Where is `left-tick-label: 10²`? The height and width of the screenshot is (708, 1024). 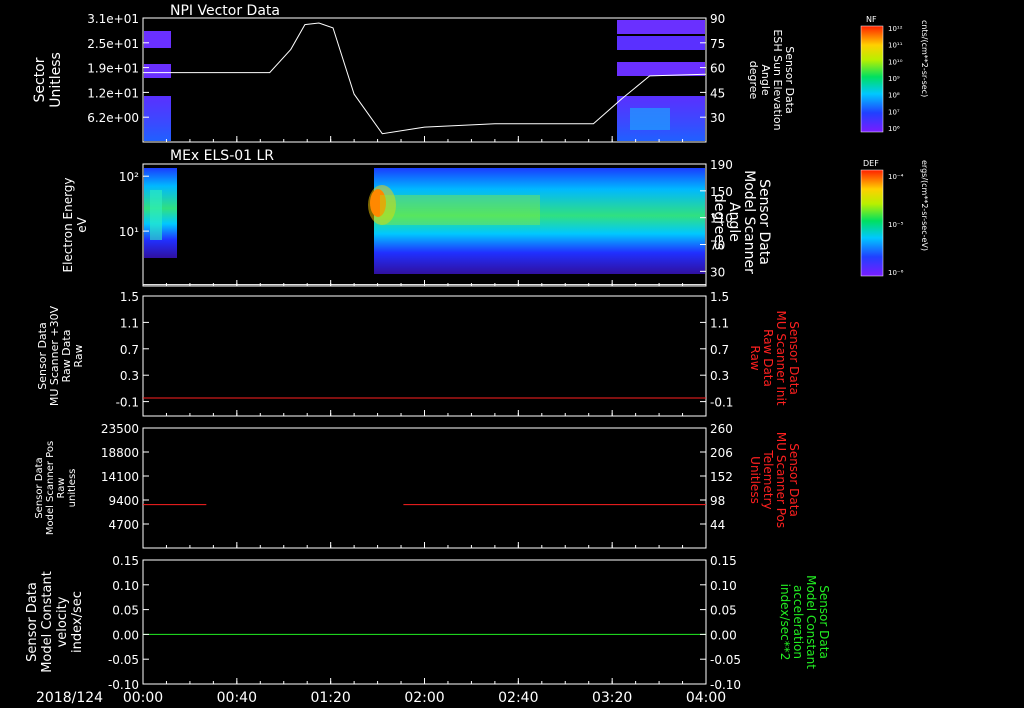
left-tick-label: 10² is located at coordinates (129, 177).